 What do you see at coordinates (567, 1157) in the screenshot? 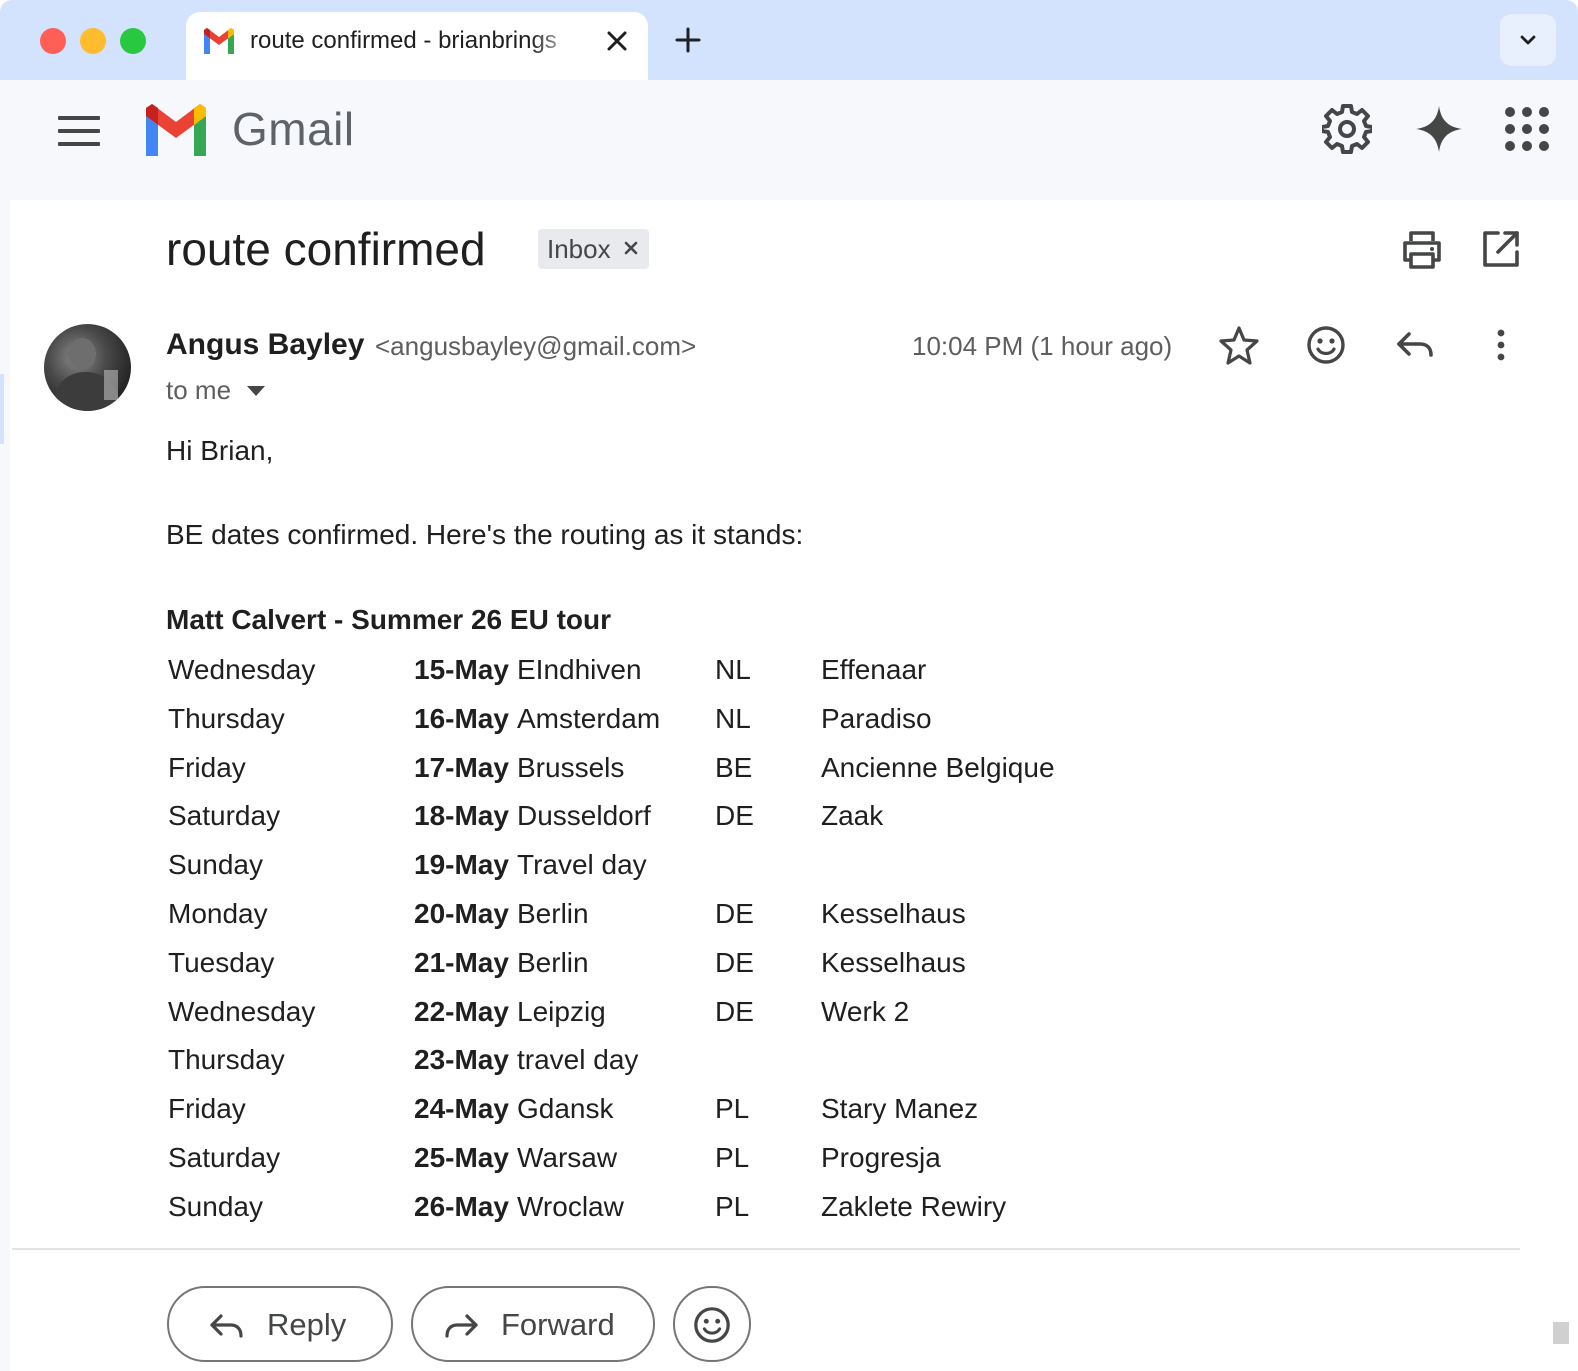
I see `city-cell: Warsaw` at bounding box center [567, 1157].